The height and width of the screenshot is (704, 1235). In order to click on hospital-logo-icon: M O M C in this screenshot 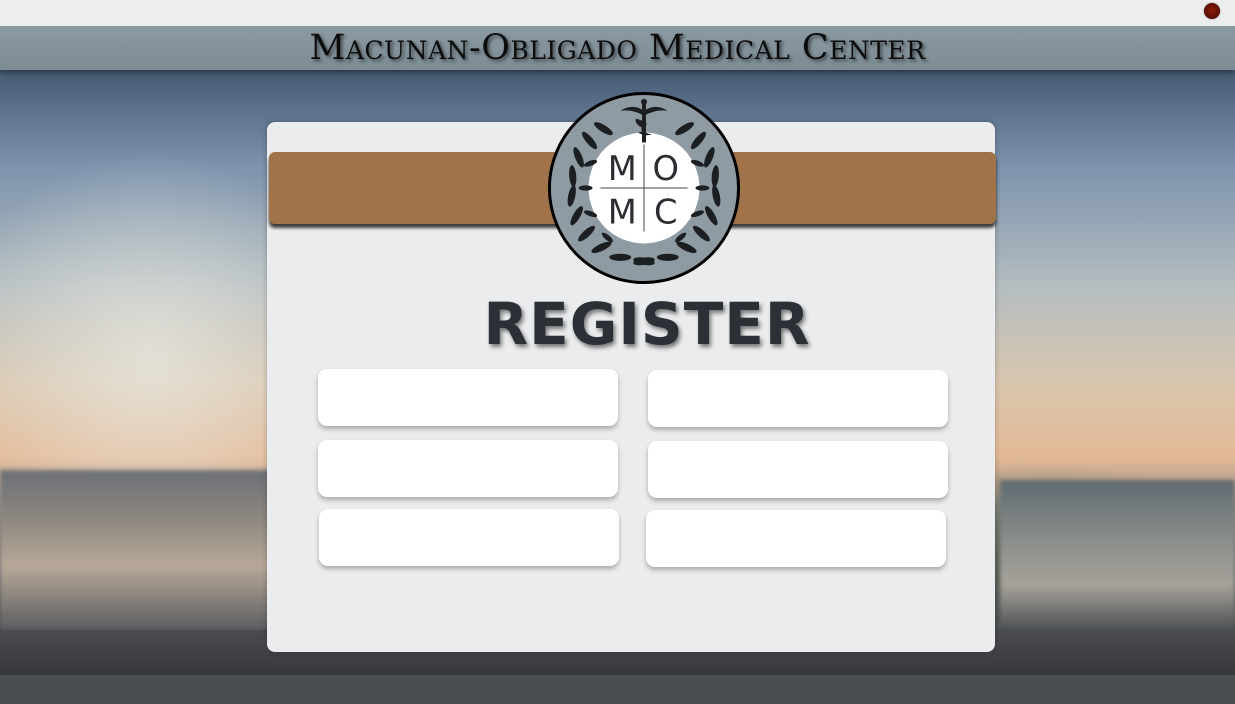, I will do `click(644, 188)`.